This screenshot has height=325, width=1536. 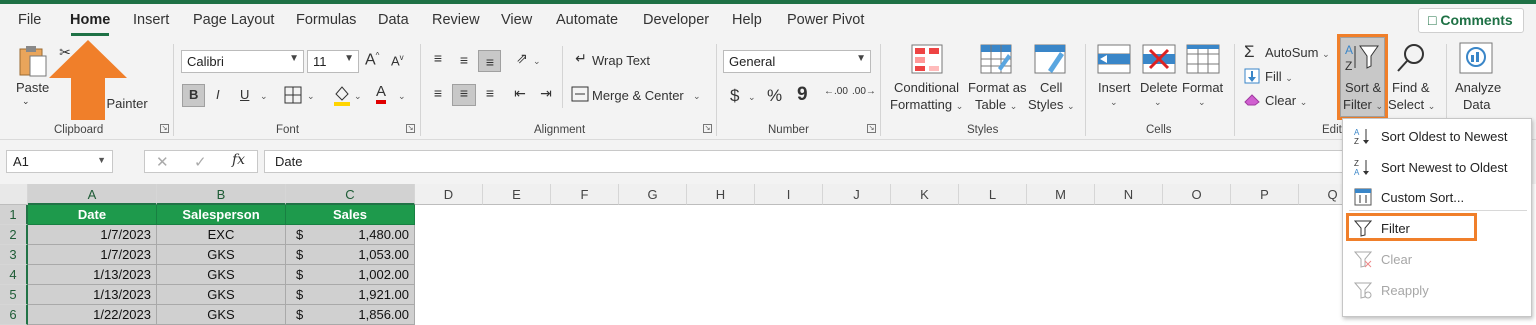 What do you see at coordinates (621, 60) in the screenshot?
I see `wrap-text-button: Wrap Text` at bounding box center [621, 60].